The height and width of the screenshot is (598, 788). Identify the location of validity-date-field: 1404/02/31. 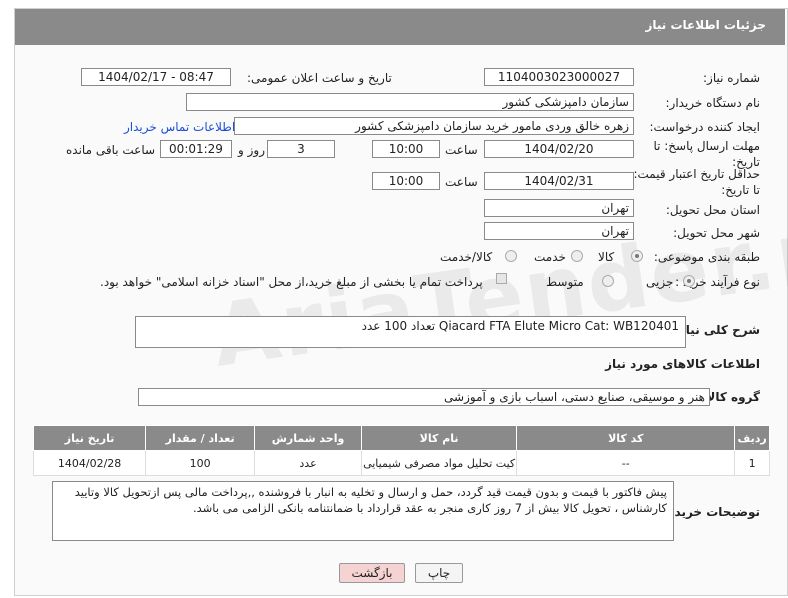
(559, 181).